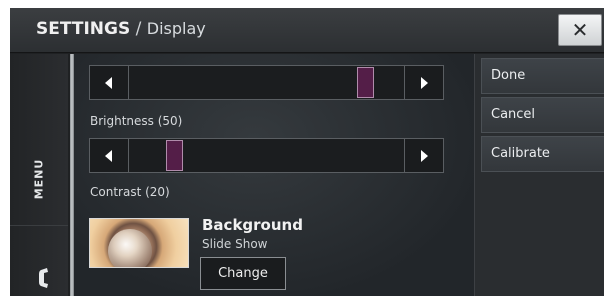 The width and height of the screenshot is (604, 296). Describe the element at coordinates (235, 244) in the screenshot. I see `background-subtitle: Slide Show` at that location.